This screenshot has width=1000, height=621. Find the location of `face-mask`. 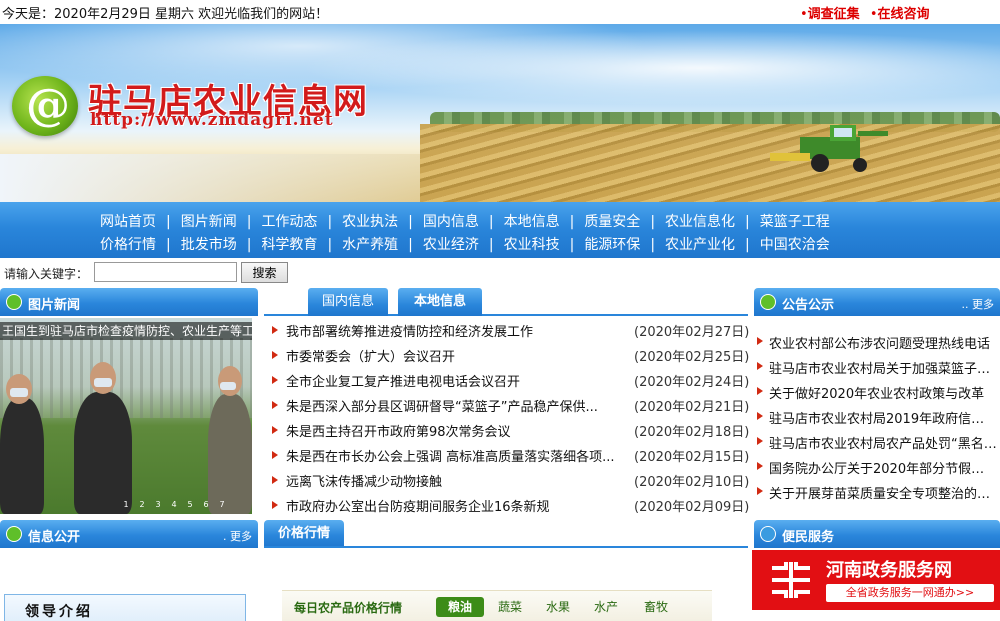

face-mask is located at coordinates (19, 392).